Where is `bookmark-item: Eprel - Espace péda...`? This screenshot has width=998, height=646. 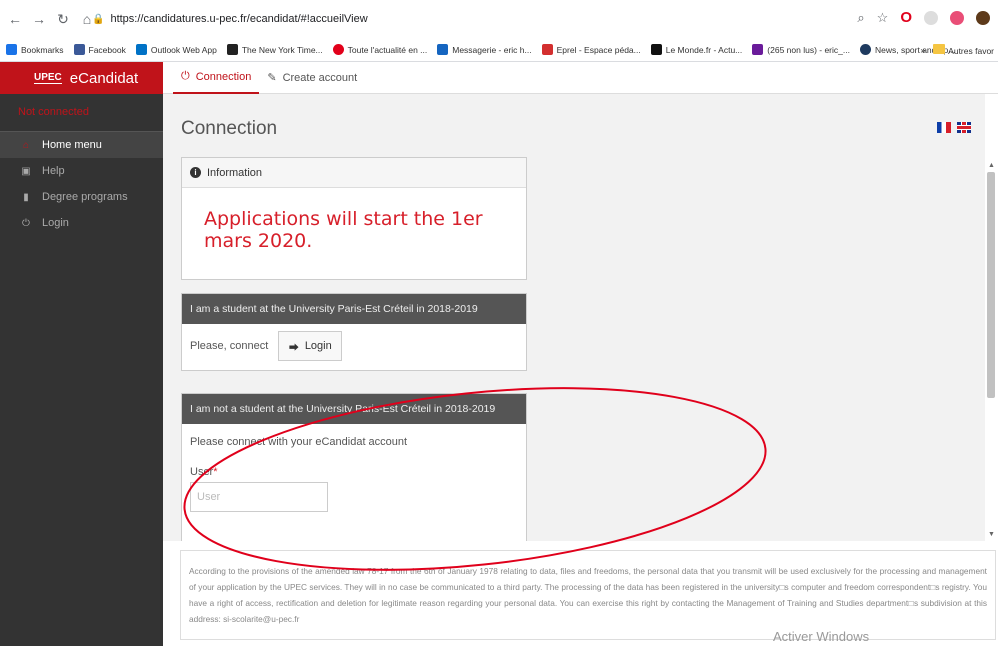
bookmark-item: Eprel - Espace péda... is located at coordinates (591, 49).